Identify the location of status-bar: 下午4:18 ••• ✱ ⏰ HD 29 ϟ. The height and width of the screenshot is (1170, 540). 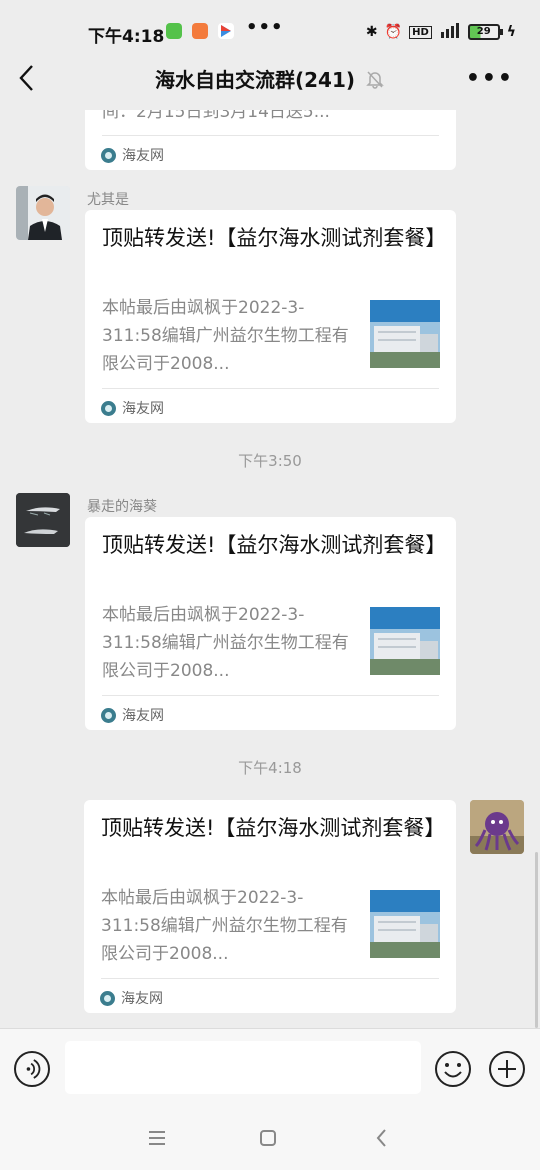
(270, 32).